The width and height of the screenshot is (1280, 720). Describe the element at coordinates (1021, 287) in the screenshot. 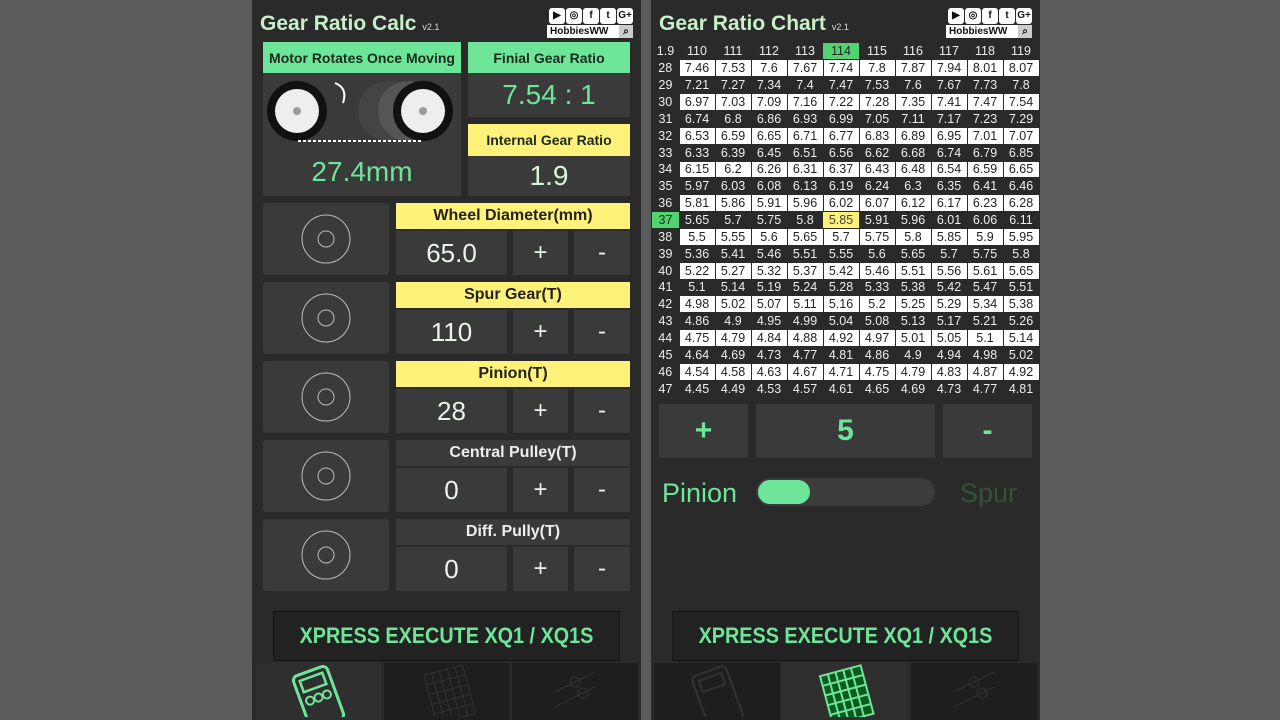

I see `ratio-cell: 5.51` at that location.